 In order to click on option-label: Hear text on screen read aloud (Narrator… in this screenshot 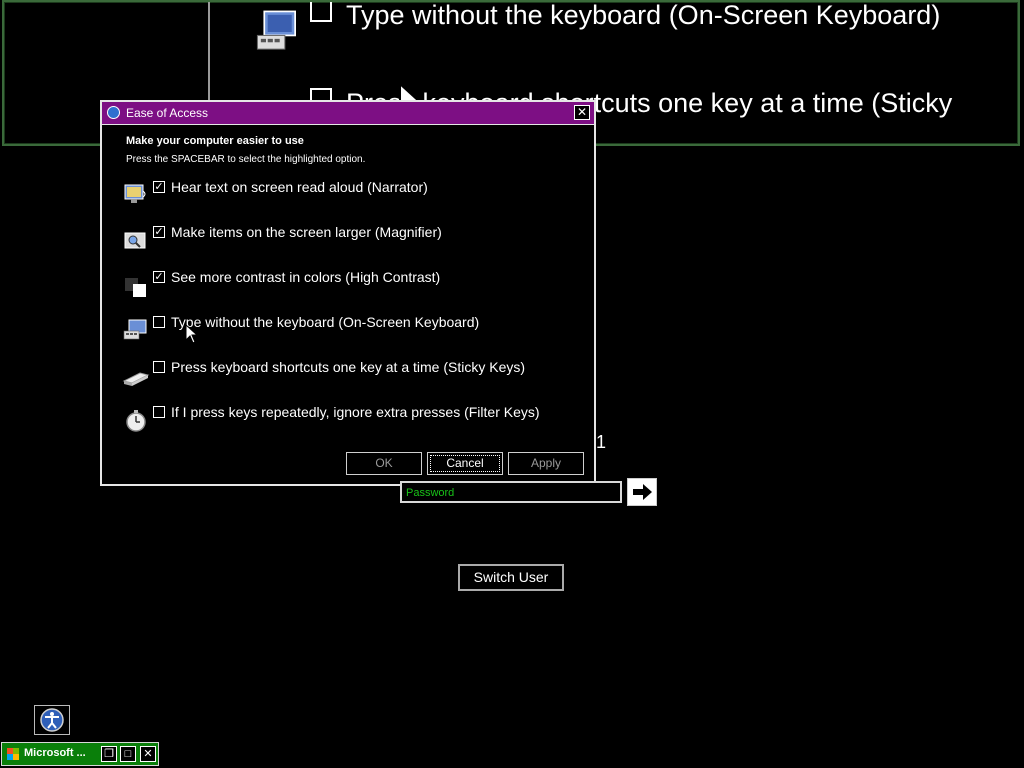, I will do `click(299, 187)`.